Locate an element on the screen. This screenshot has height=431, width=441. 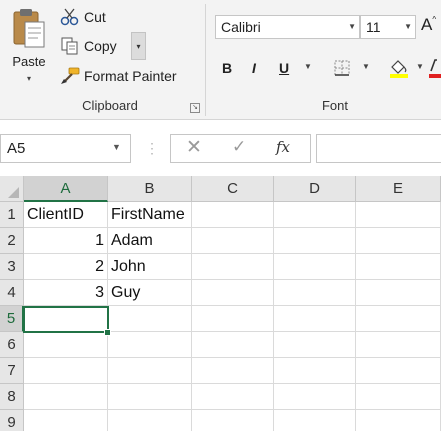
cell-c5 is located at coordinates (233, 319).